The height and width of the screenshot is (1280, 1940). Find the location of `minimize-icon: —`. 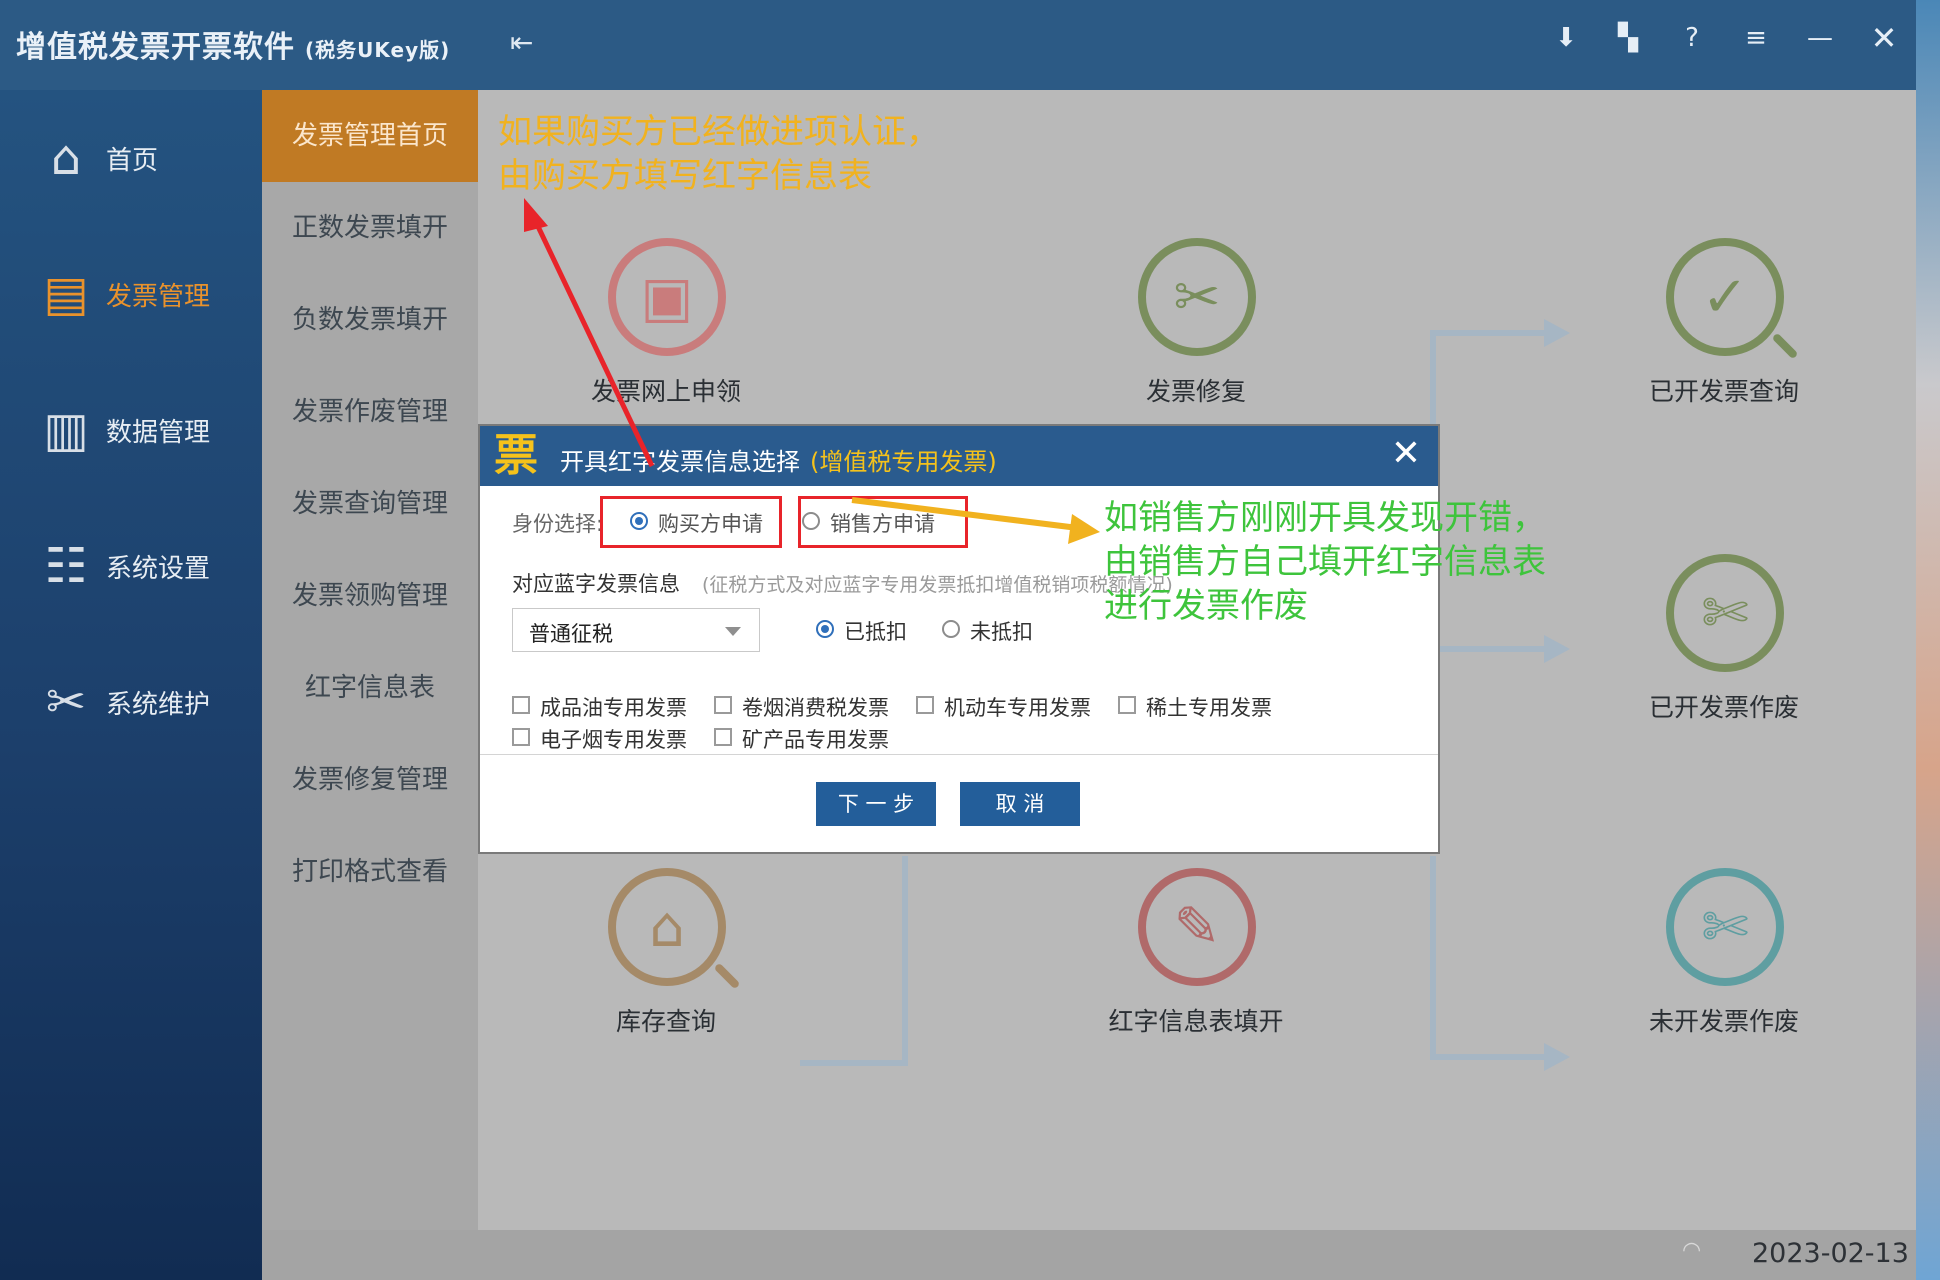

minimize-icon: — is located at coordinates (1820, 38).